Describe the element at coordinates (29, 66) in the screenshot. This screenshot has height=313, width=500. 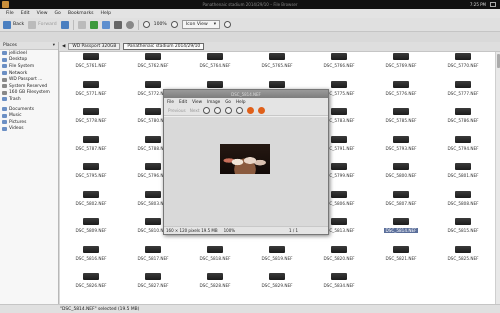
I see `sidebar-item-place: File System` at that location.